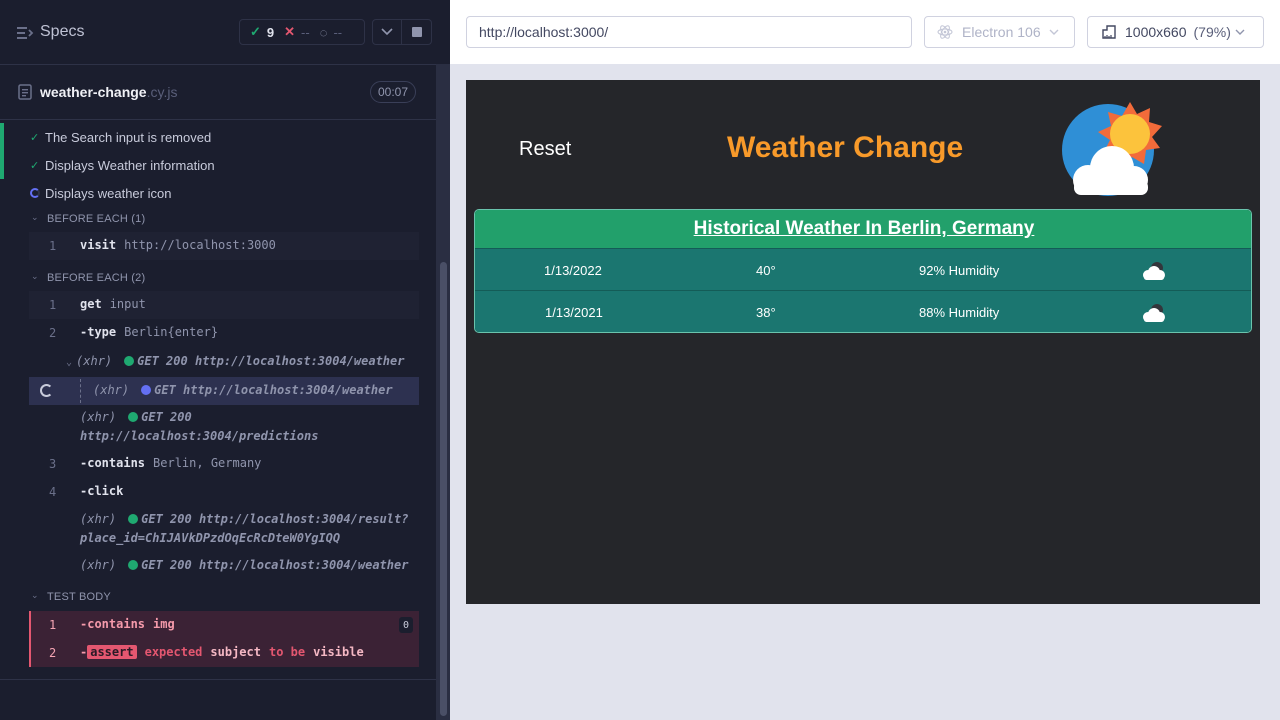 Image resolution: width=1280 pixels, height=720 pixels. What do you see at coordinates (845, 147) in the screenshot?
I see `app-title: Weather Change` at bounding box center [845, 147].